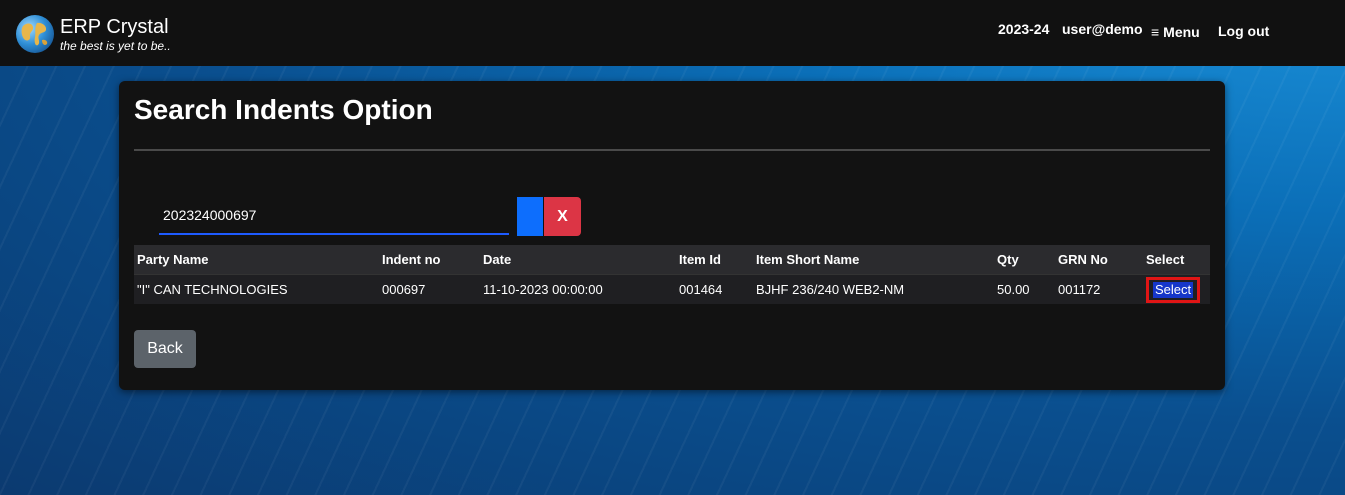 This screenshot has height=495, width=1345. I want to click on back-button: Back, so click(165, 349).